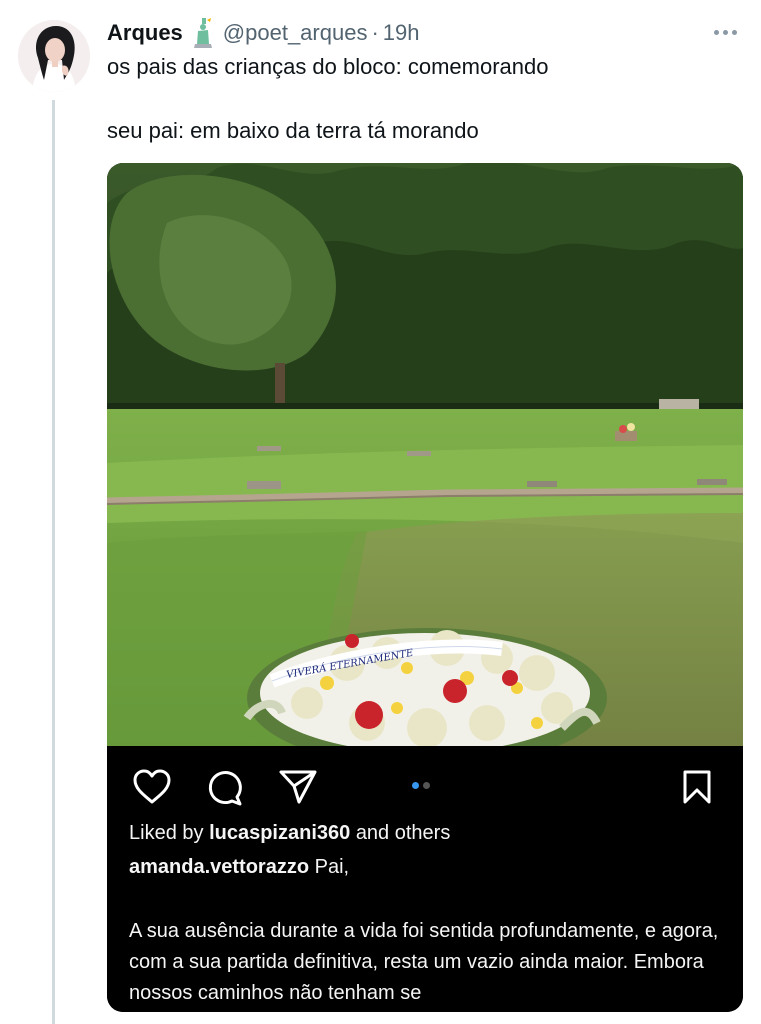 Image resolution: width=761 pixels, height=1024 pixels. Describe the element at coordinates (53, 562) in the screenshot. I see `thread-line` at that location.